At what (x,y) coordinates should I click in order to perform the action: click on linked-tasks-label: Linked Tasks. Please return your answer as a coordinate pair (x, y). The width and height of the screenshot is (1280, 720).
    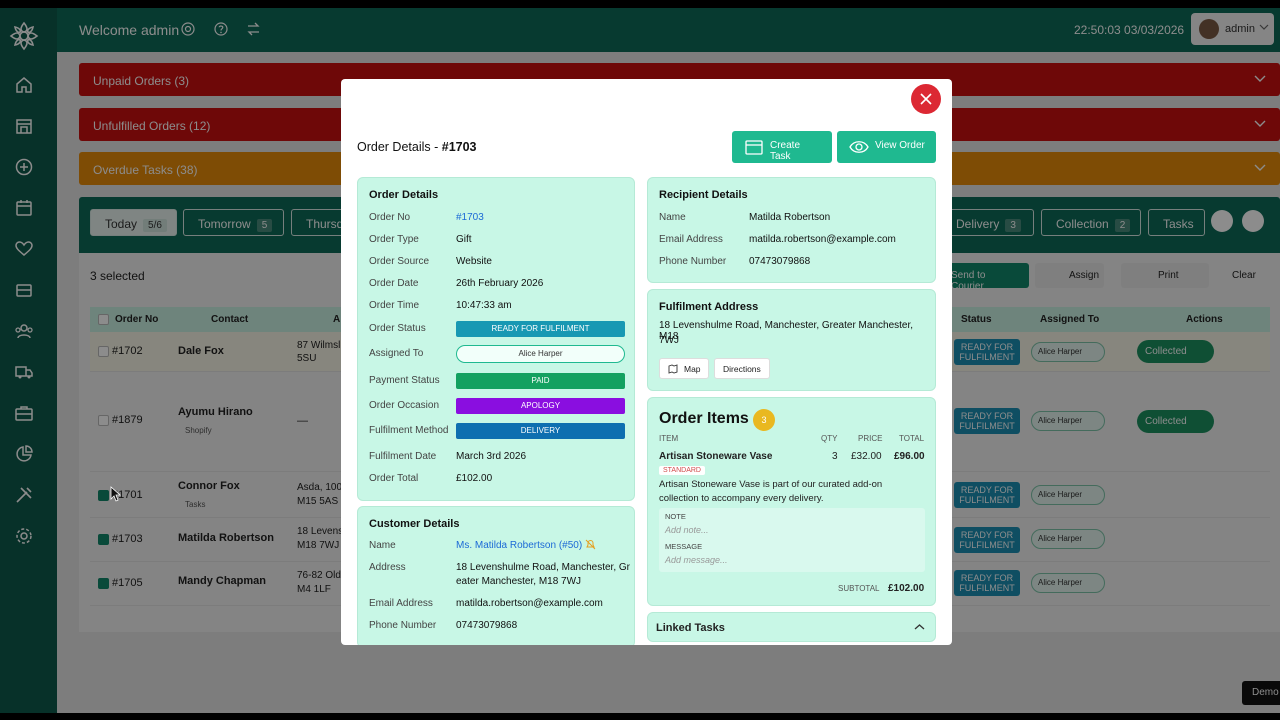
    Looking at the image, I should click on (690, 628).